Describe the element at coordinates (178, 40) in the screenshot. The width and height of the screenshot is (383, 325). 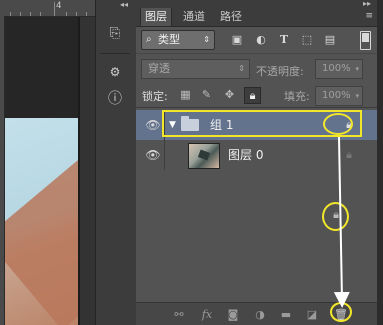
I see `filter-kind-select: ⌕ 类型 ⇕` at that location.